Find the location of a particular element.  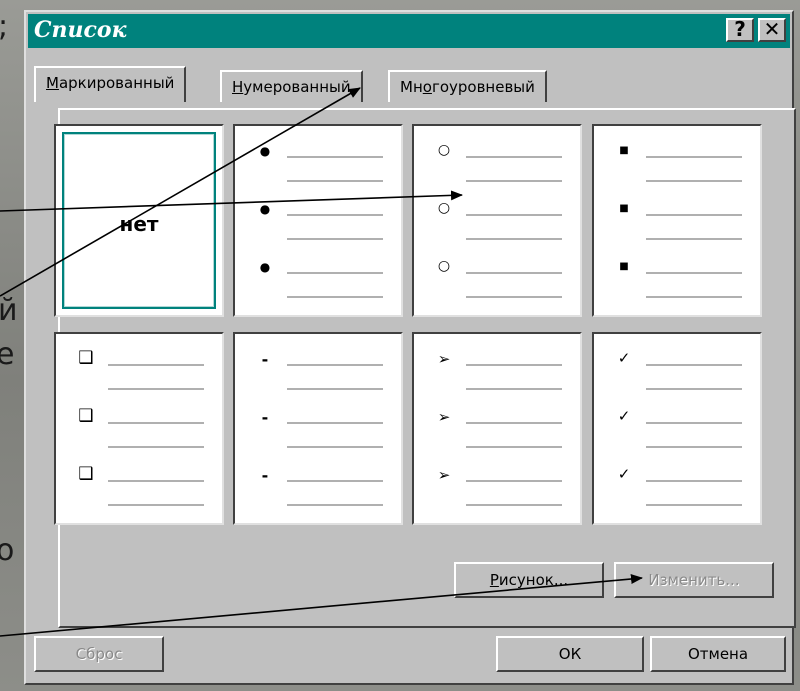

reset-button: Сброс is located at coordinates (99, 654).